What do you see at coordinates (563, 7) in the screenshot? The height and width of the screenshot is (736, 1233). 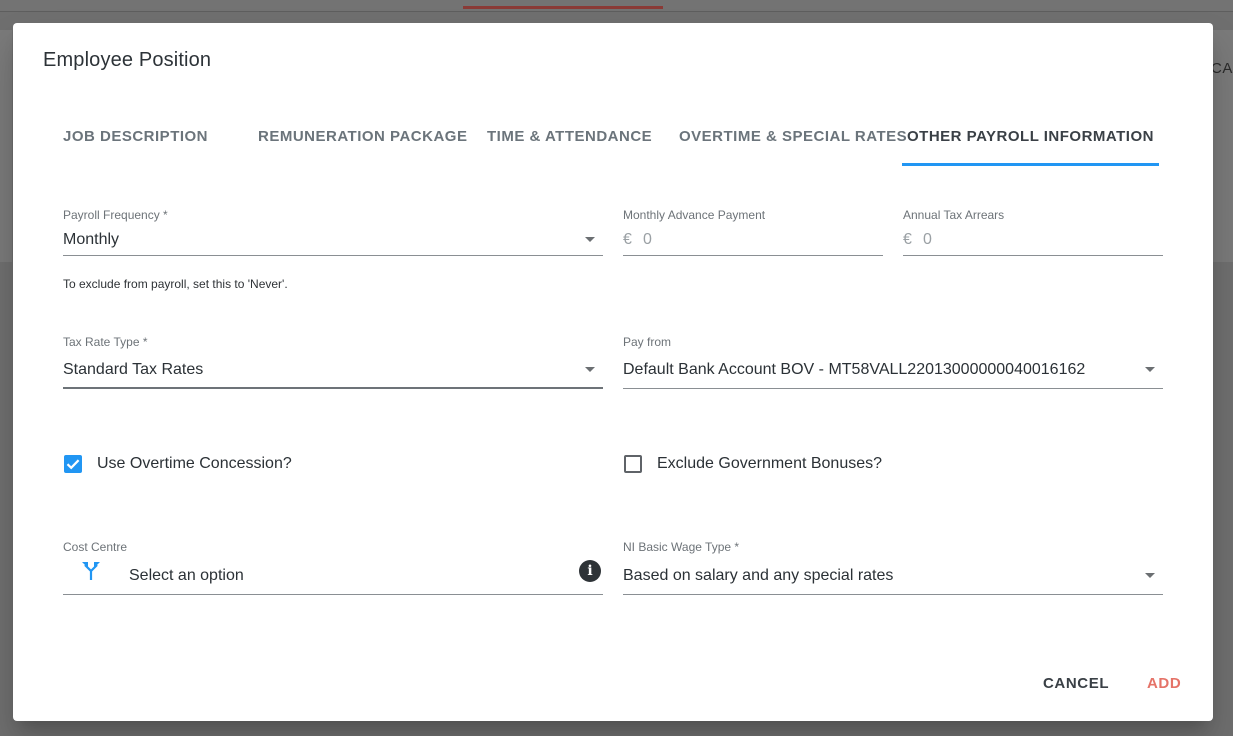 I see `background-active-indicator` at bounding box center [563, 7].